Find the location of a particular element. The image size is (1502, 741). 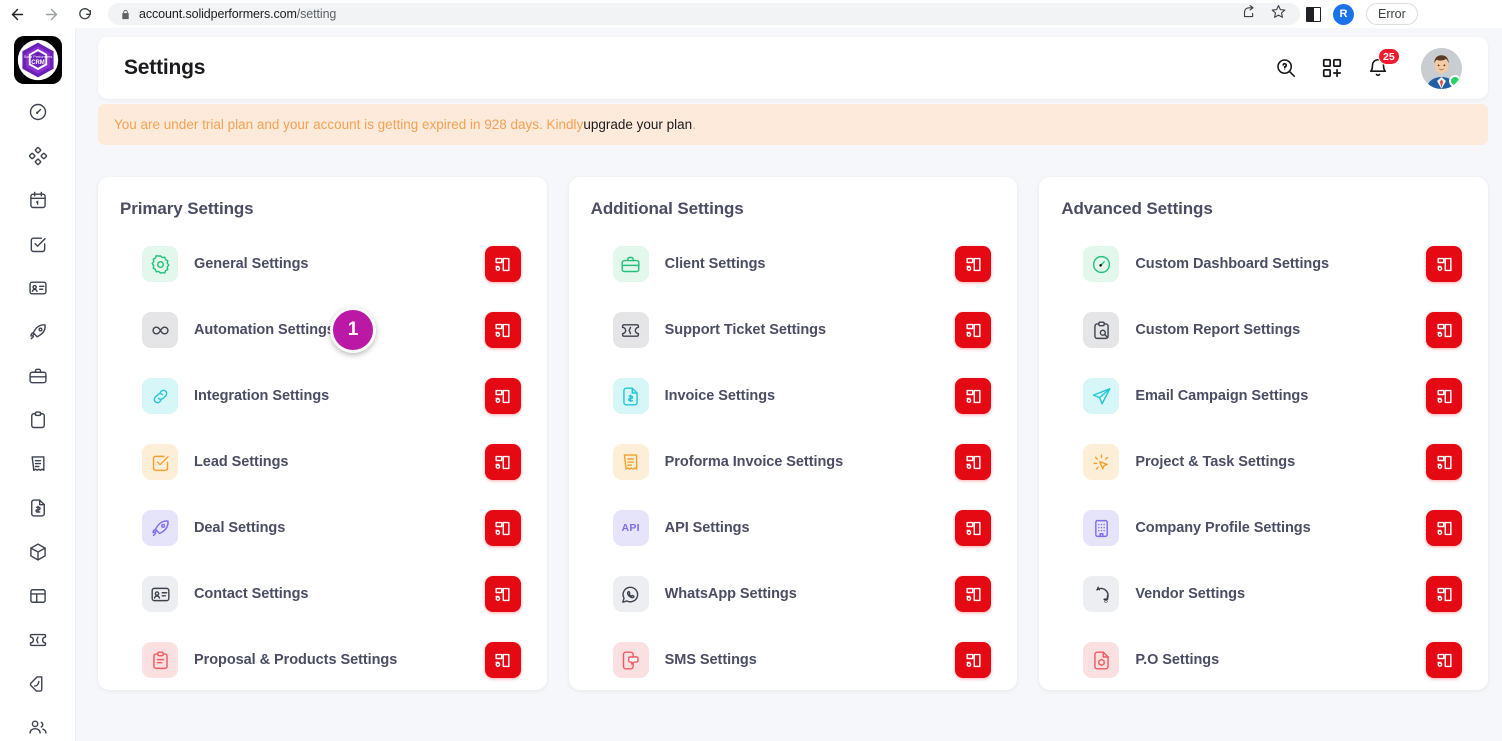

checkbox-icon is located at coordinates (160, 463).